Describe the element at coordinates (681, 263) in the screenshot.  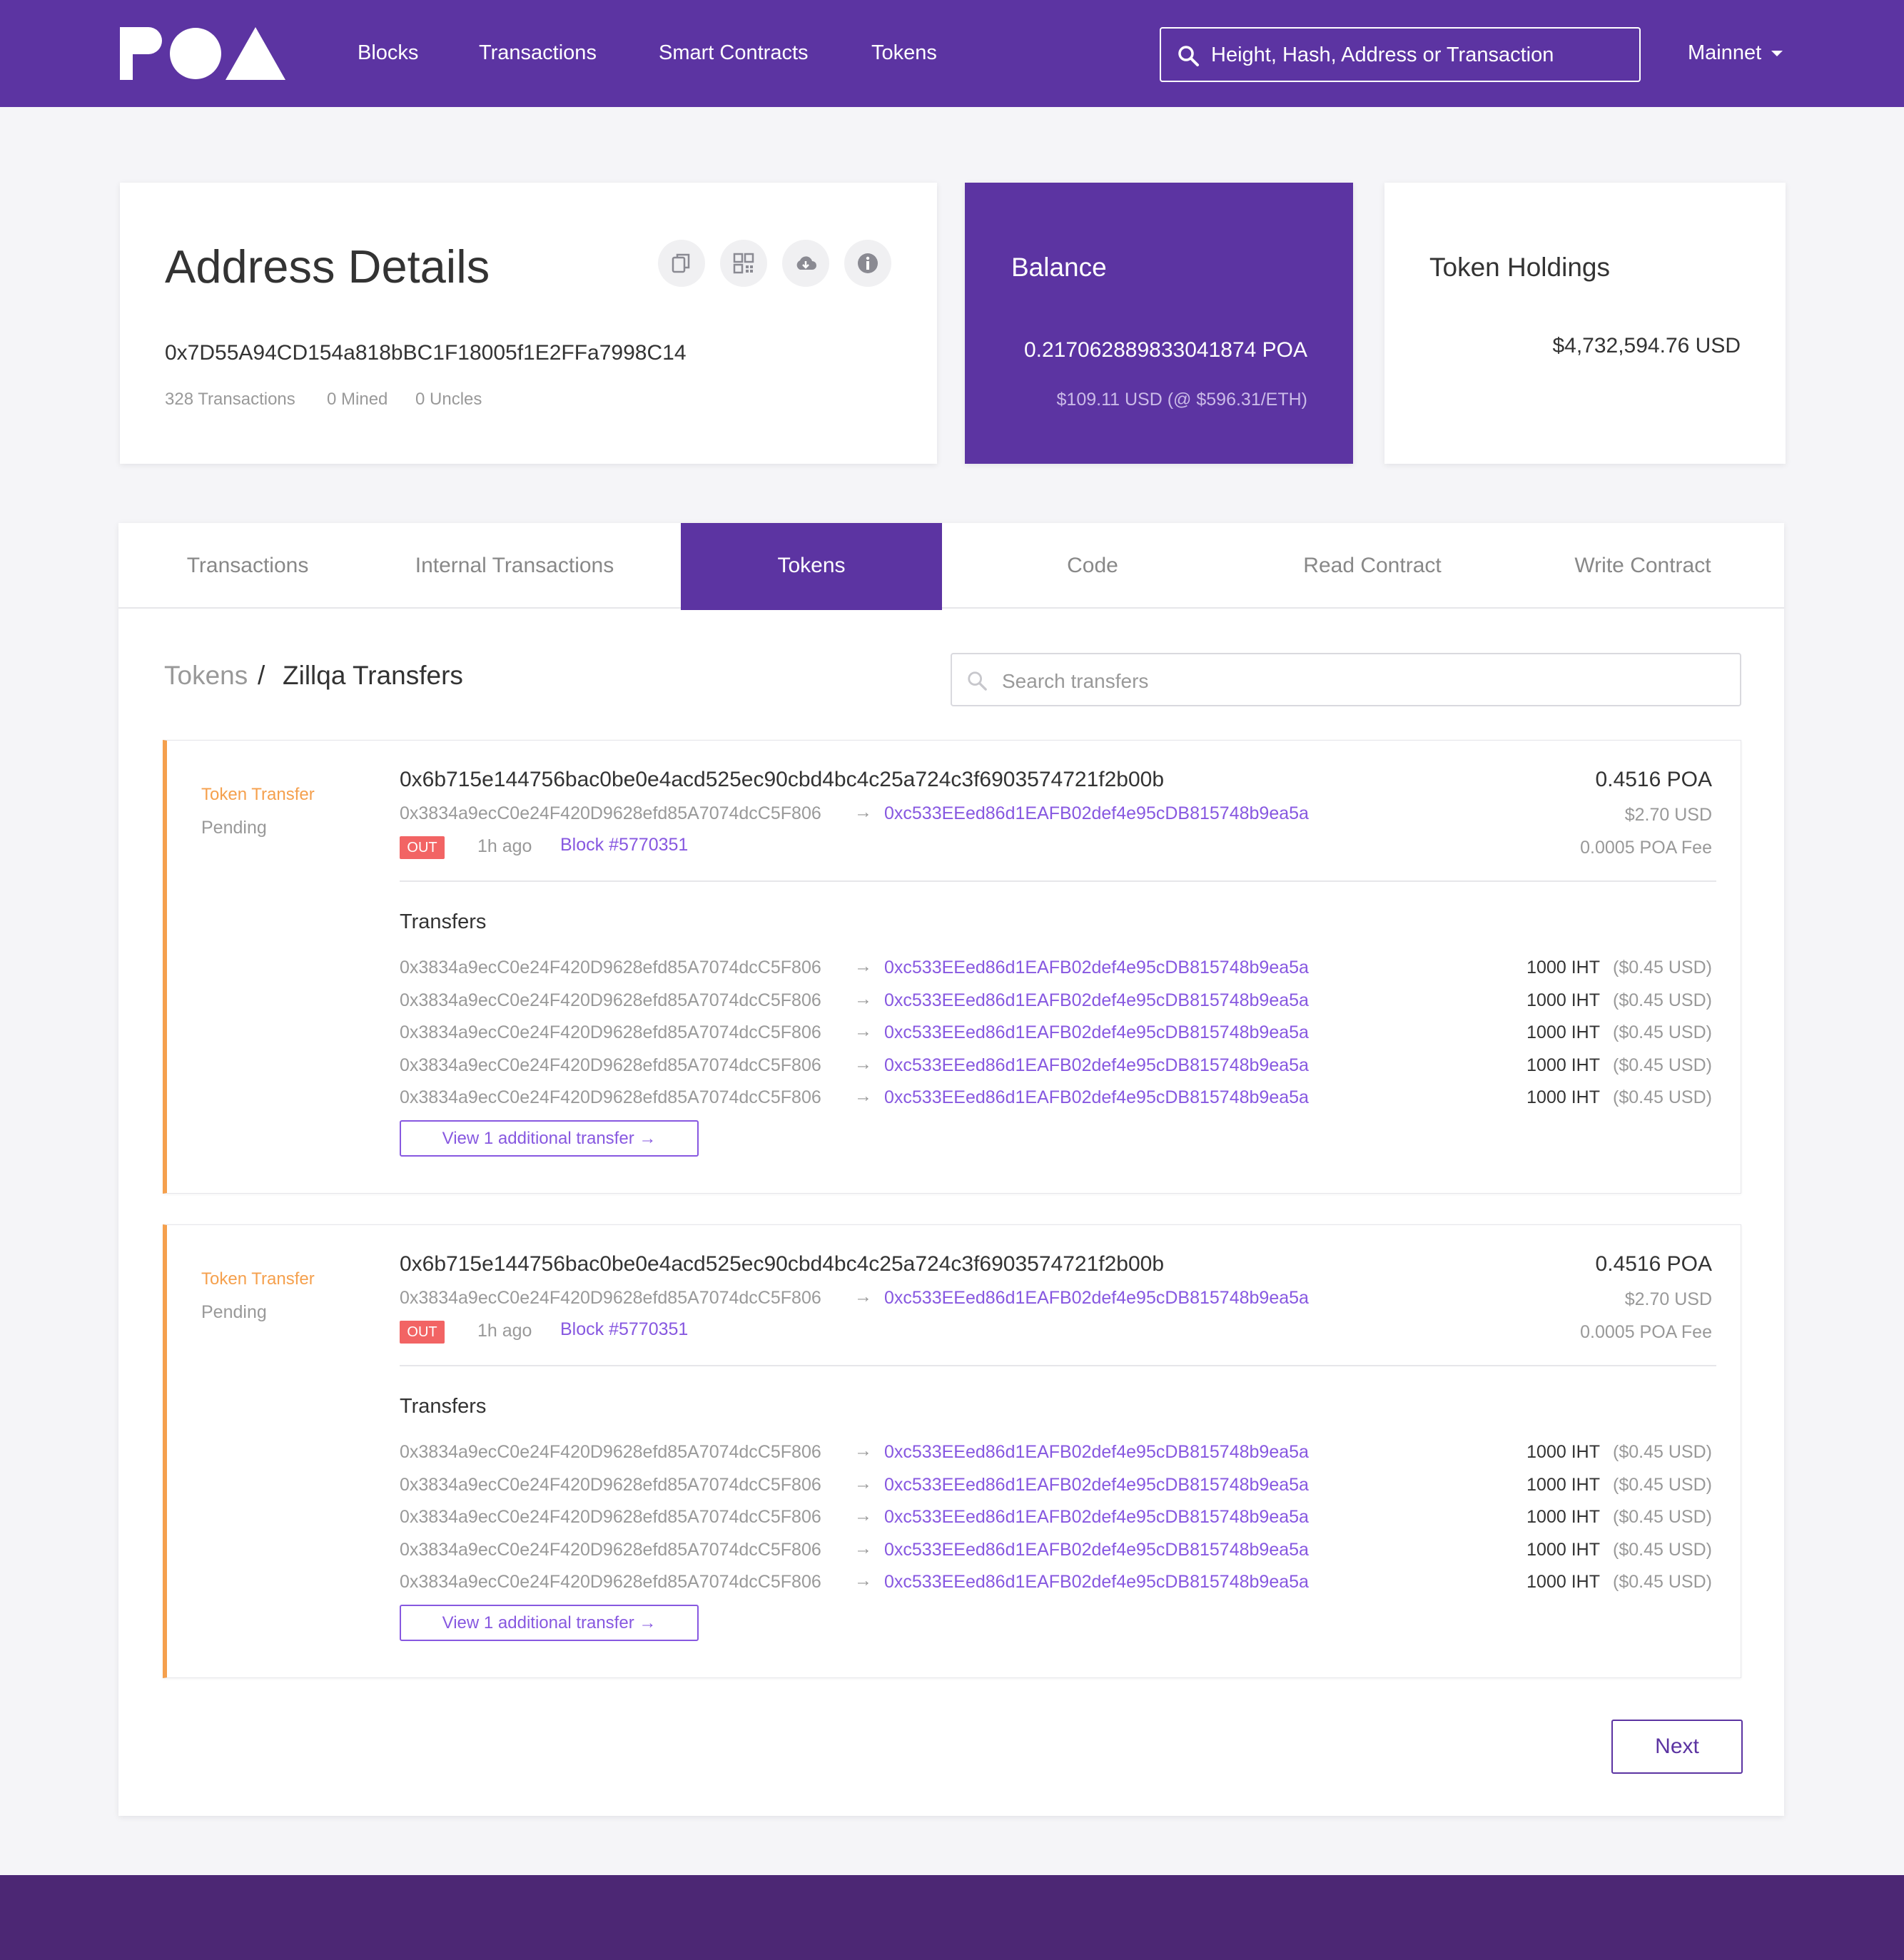
I see `copy-icon` at that location.